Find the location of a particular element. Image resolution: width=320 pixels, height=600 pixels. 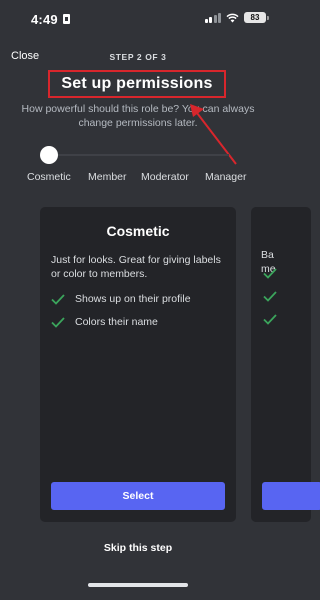

feature-item: Colors their name is located at coordinates (104, 322).